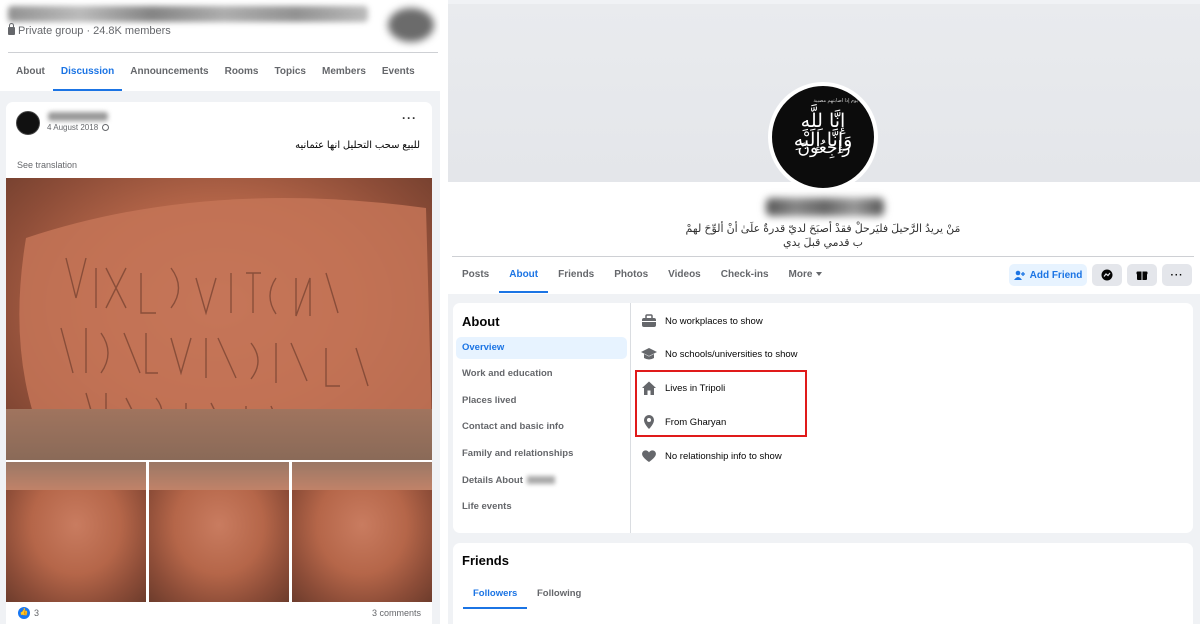 This screenshot has width=1200, height=624. I want to click on add-friend-icon, so click(1019, 275).